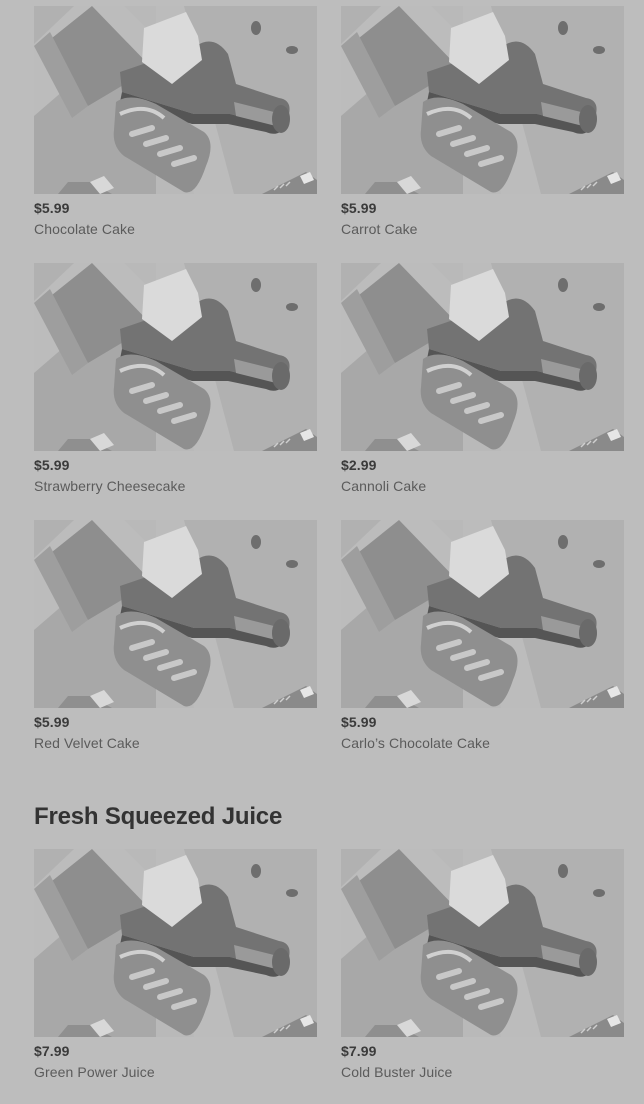 This screenshot has width=644, height=1104. I want to click on menu-item-card: $7.99 Cold Buster Juice, so click(482, 965).